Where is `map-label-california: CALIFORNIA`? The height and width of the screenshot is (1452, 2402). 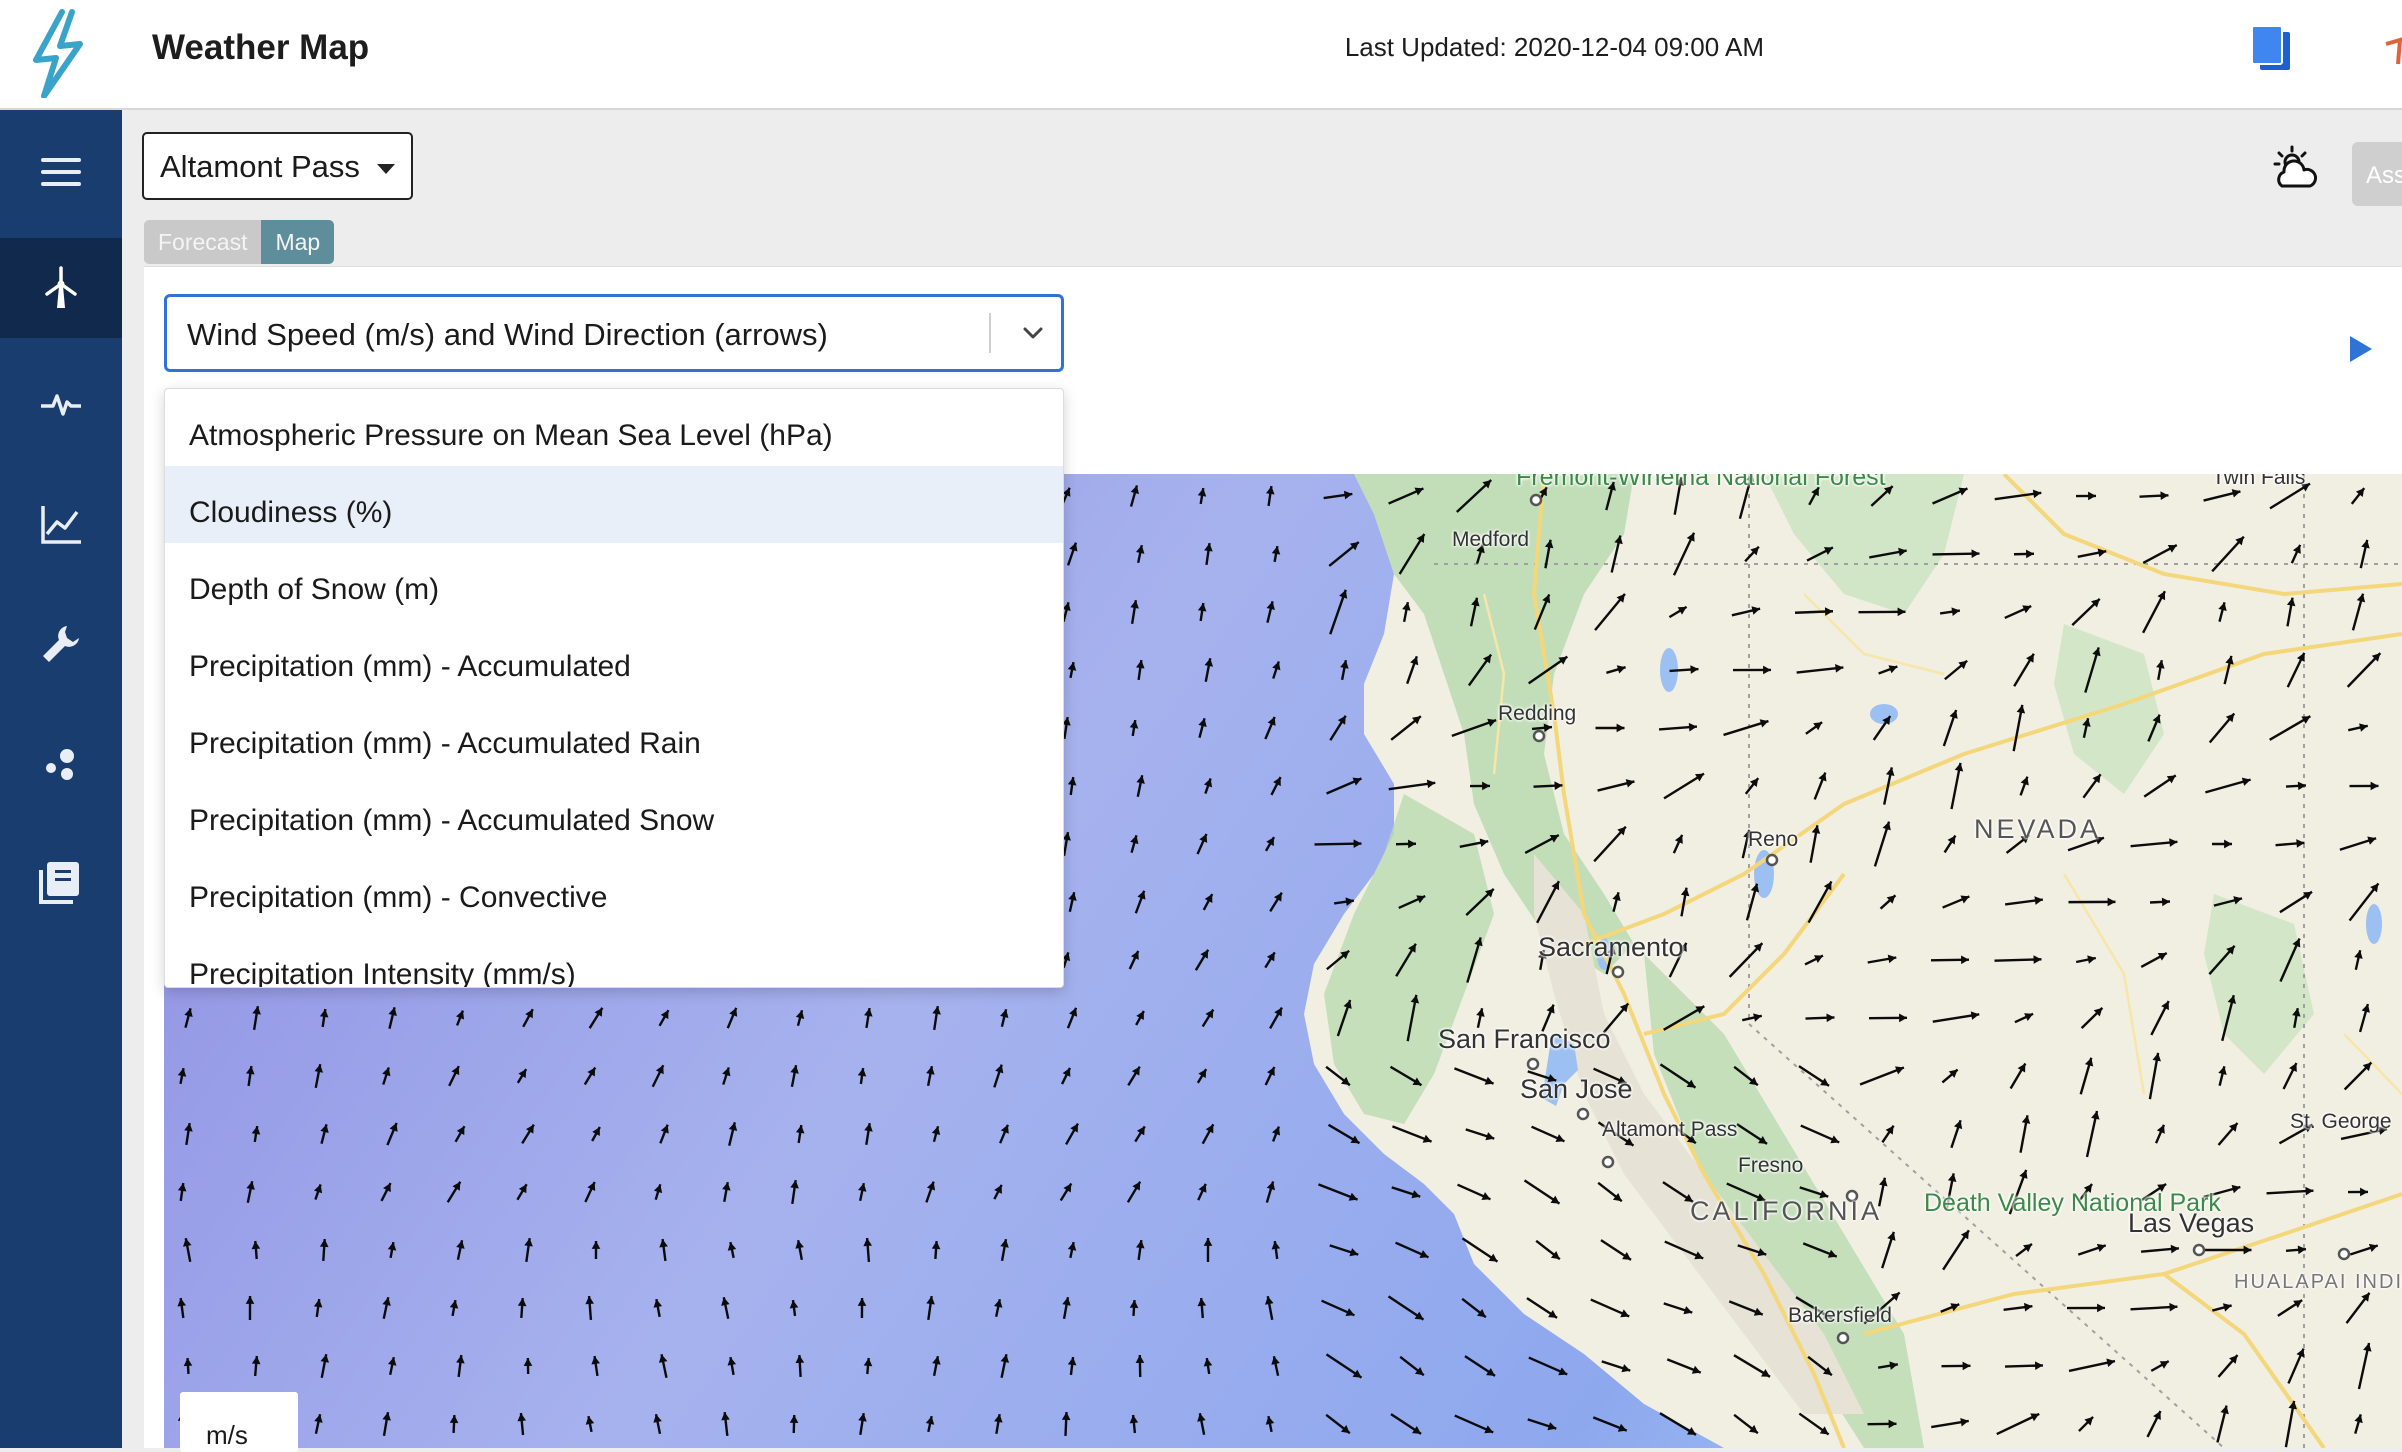
map-label-california: CALIFORNIA is located at coordinates (1786, 1211).